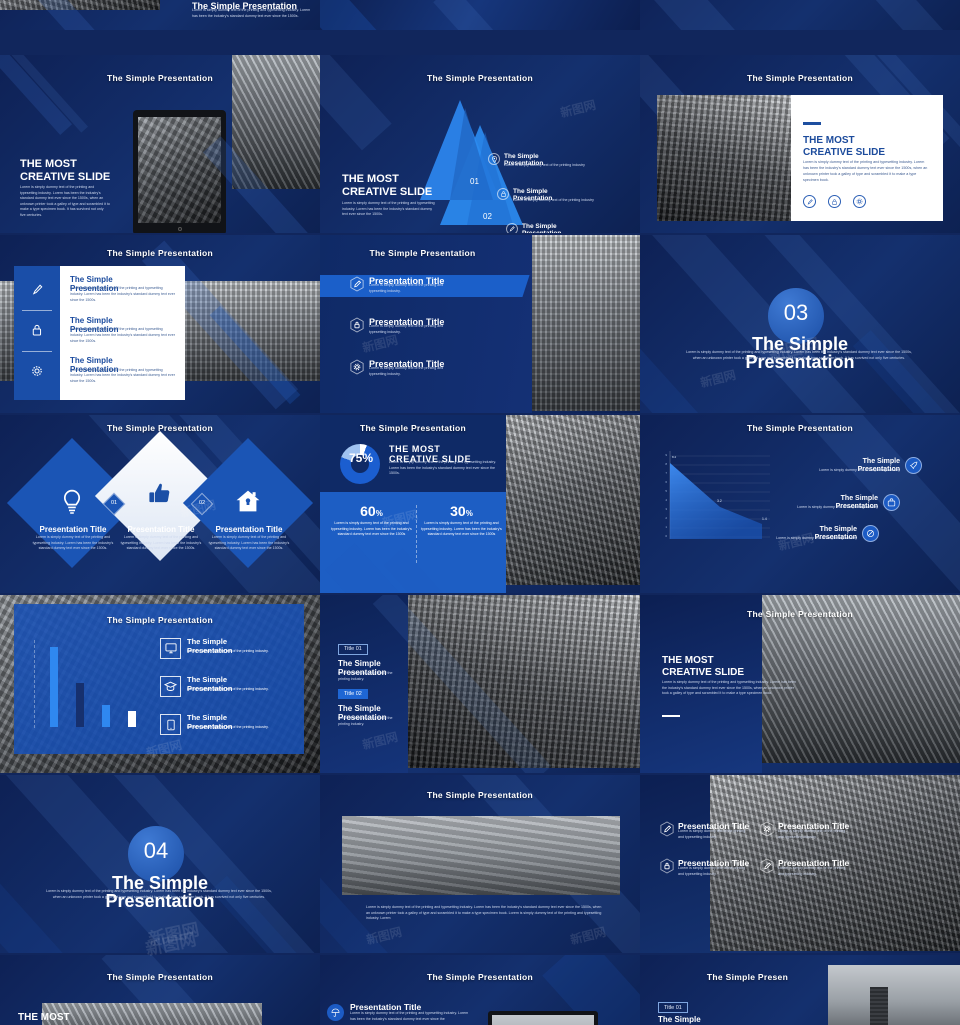  I want to click on y-tick: 2, so click(666, 518).